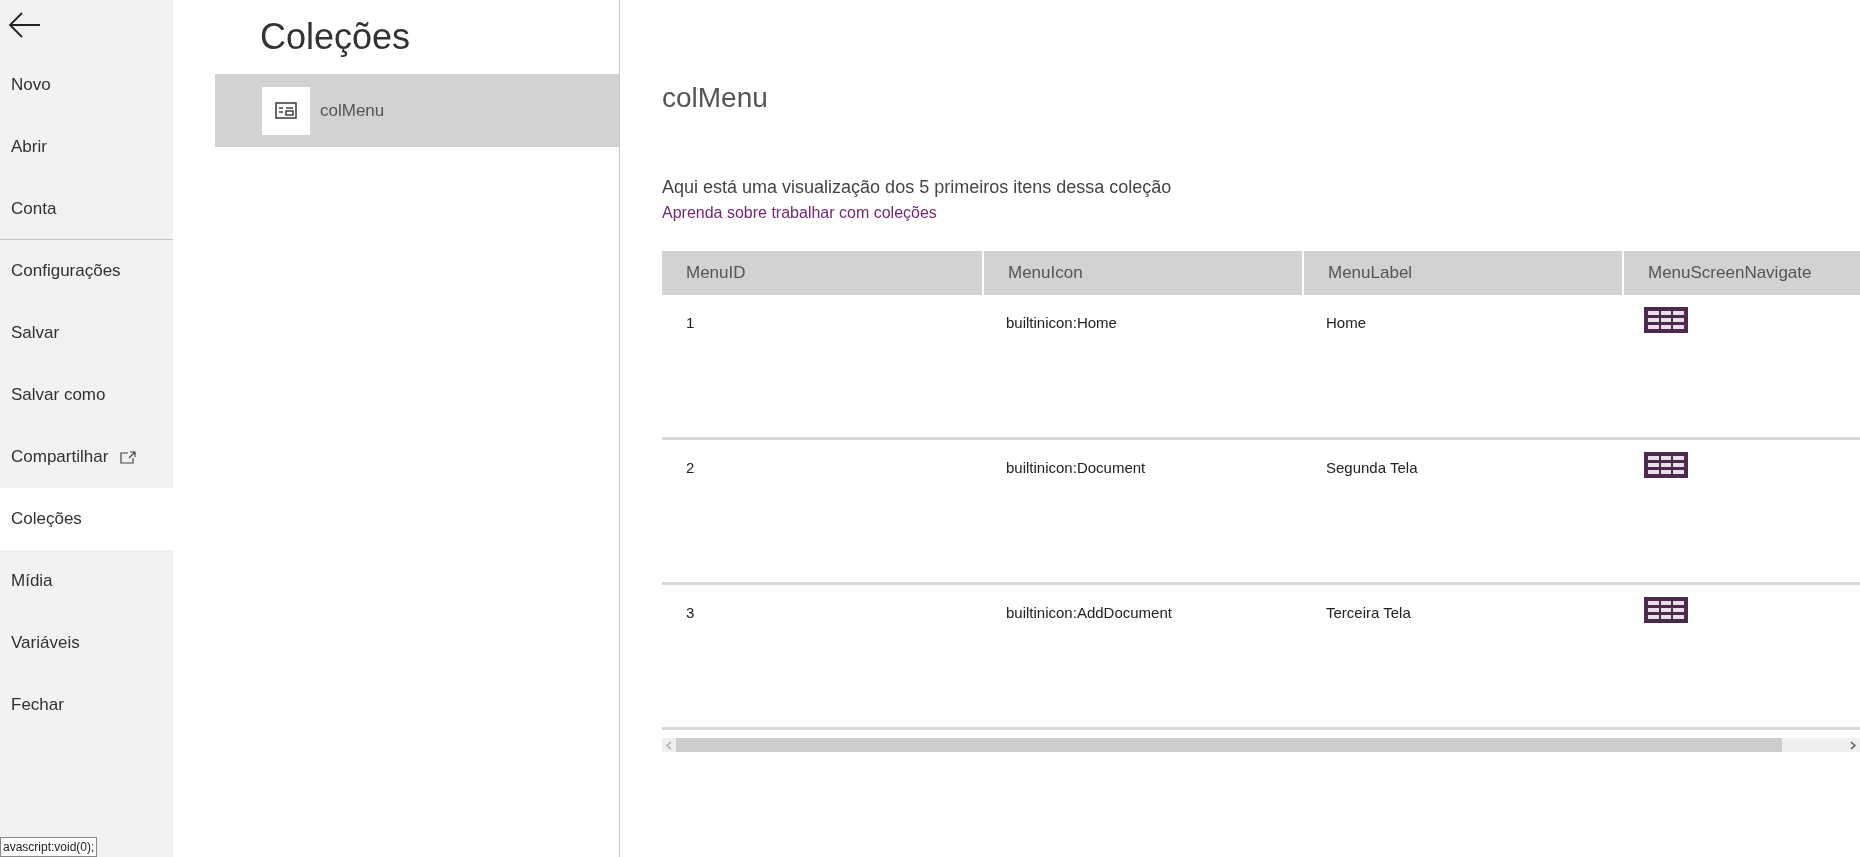  What do you see at coordinates (1346, 322) in the screenshot?
I see `table-cell: Home` at bounding box center [1346, 322].